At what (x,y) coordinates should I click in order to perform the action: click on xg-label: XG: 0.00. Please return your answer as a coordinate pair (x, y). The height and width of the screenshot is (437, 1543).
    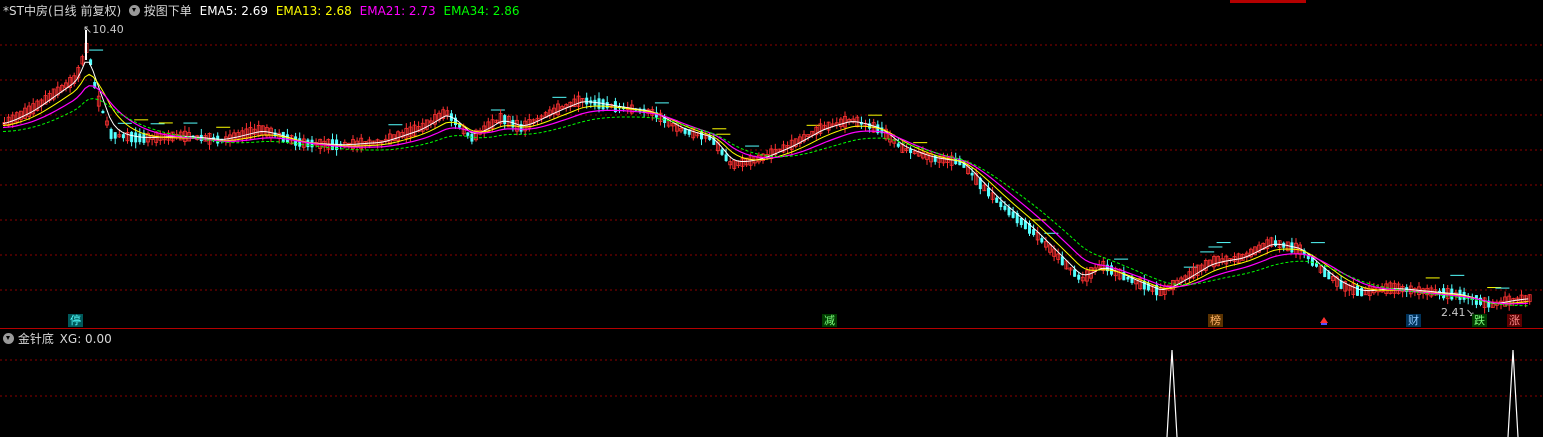
    Looking at the image, I should click on (85, 339).